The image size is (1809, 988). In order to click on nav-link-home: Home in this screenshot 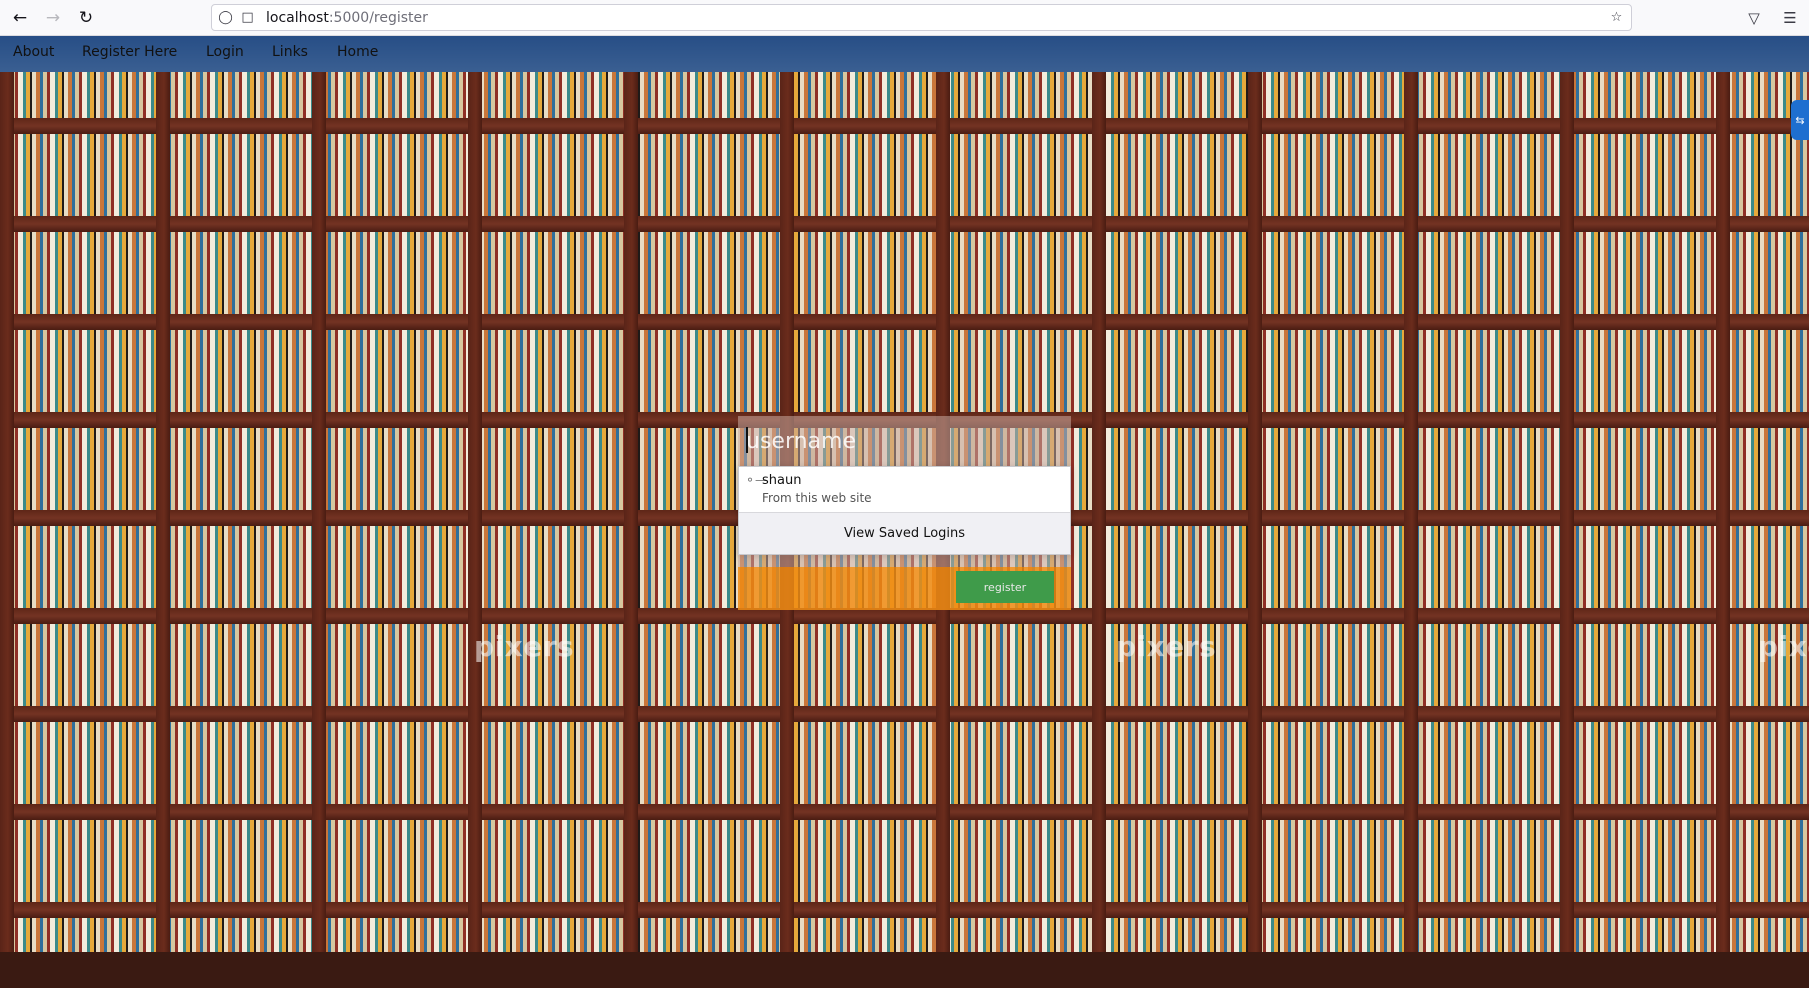, I will do `click(357, 52)`.